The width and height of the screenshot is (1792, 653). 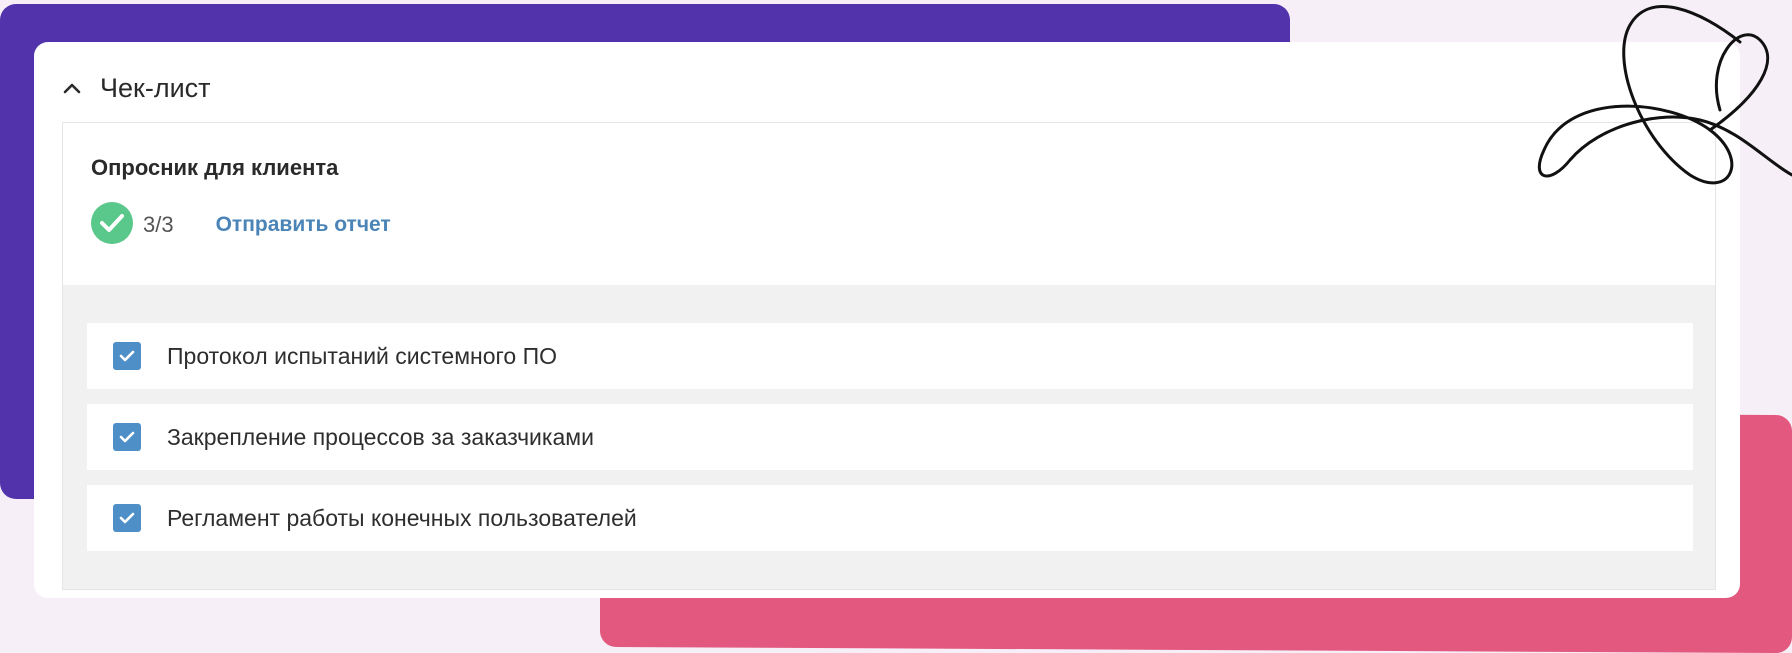 I want to click on section-title: Опросник для клиента, so click(x=215, y=167).